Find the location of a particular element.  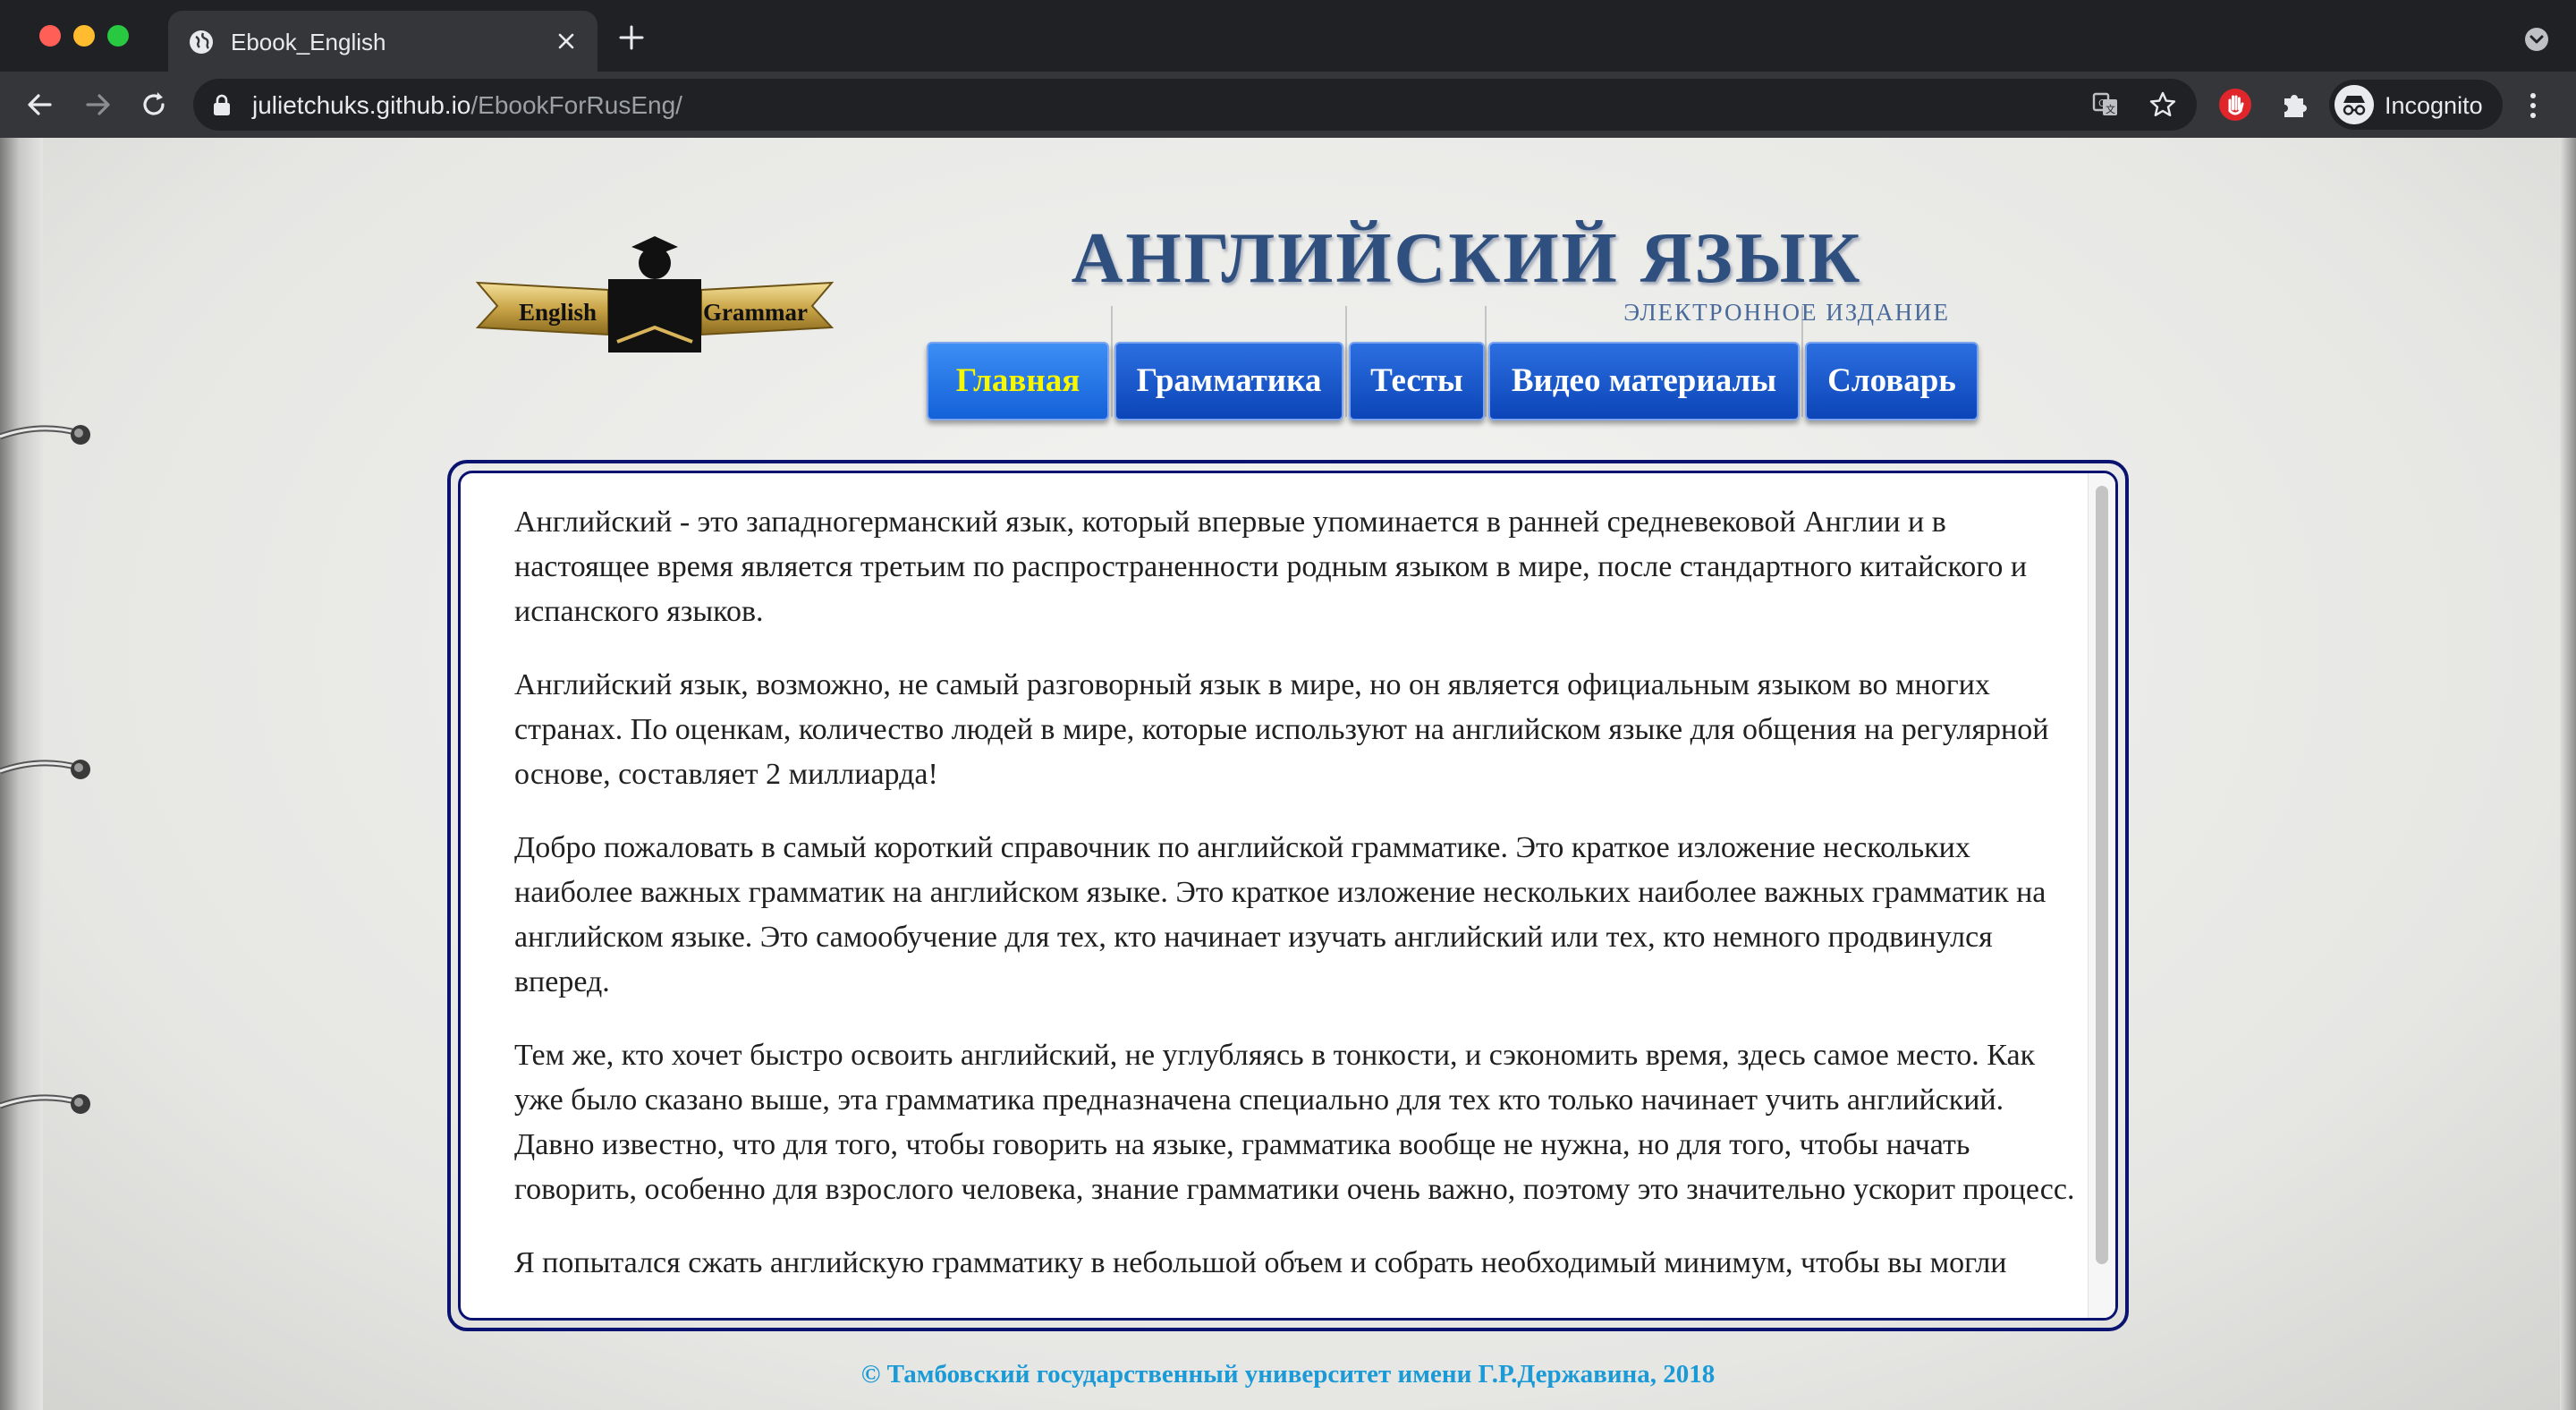

close-window-button is located at coordinates (50, 36).